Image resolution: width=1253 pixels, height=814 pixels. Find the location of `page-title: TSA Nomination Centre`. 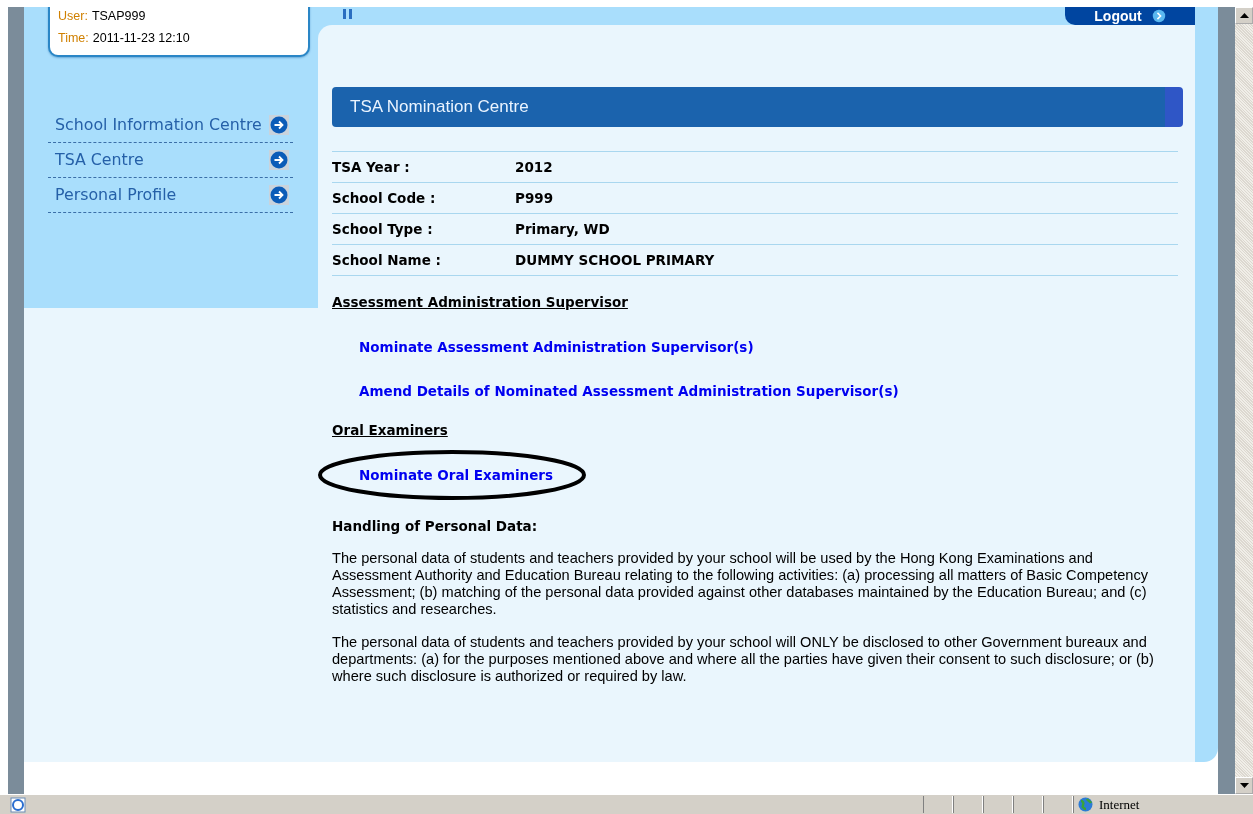

page-title: TSA Nomination Centre is located at coordinates (439, 107).